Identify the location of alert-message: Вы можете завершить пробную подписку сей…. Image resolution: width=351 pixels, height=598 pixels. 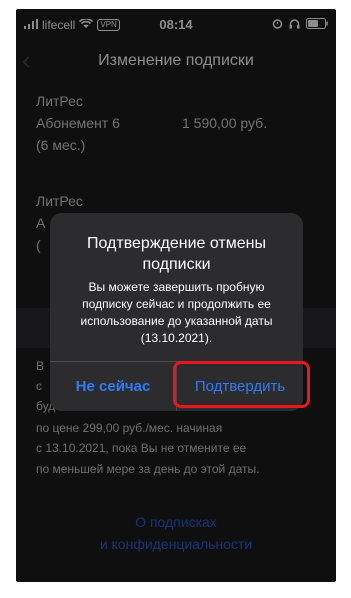
(176, 312).